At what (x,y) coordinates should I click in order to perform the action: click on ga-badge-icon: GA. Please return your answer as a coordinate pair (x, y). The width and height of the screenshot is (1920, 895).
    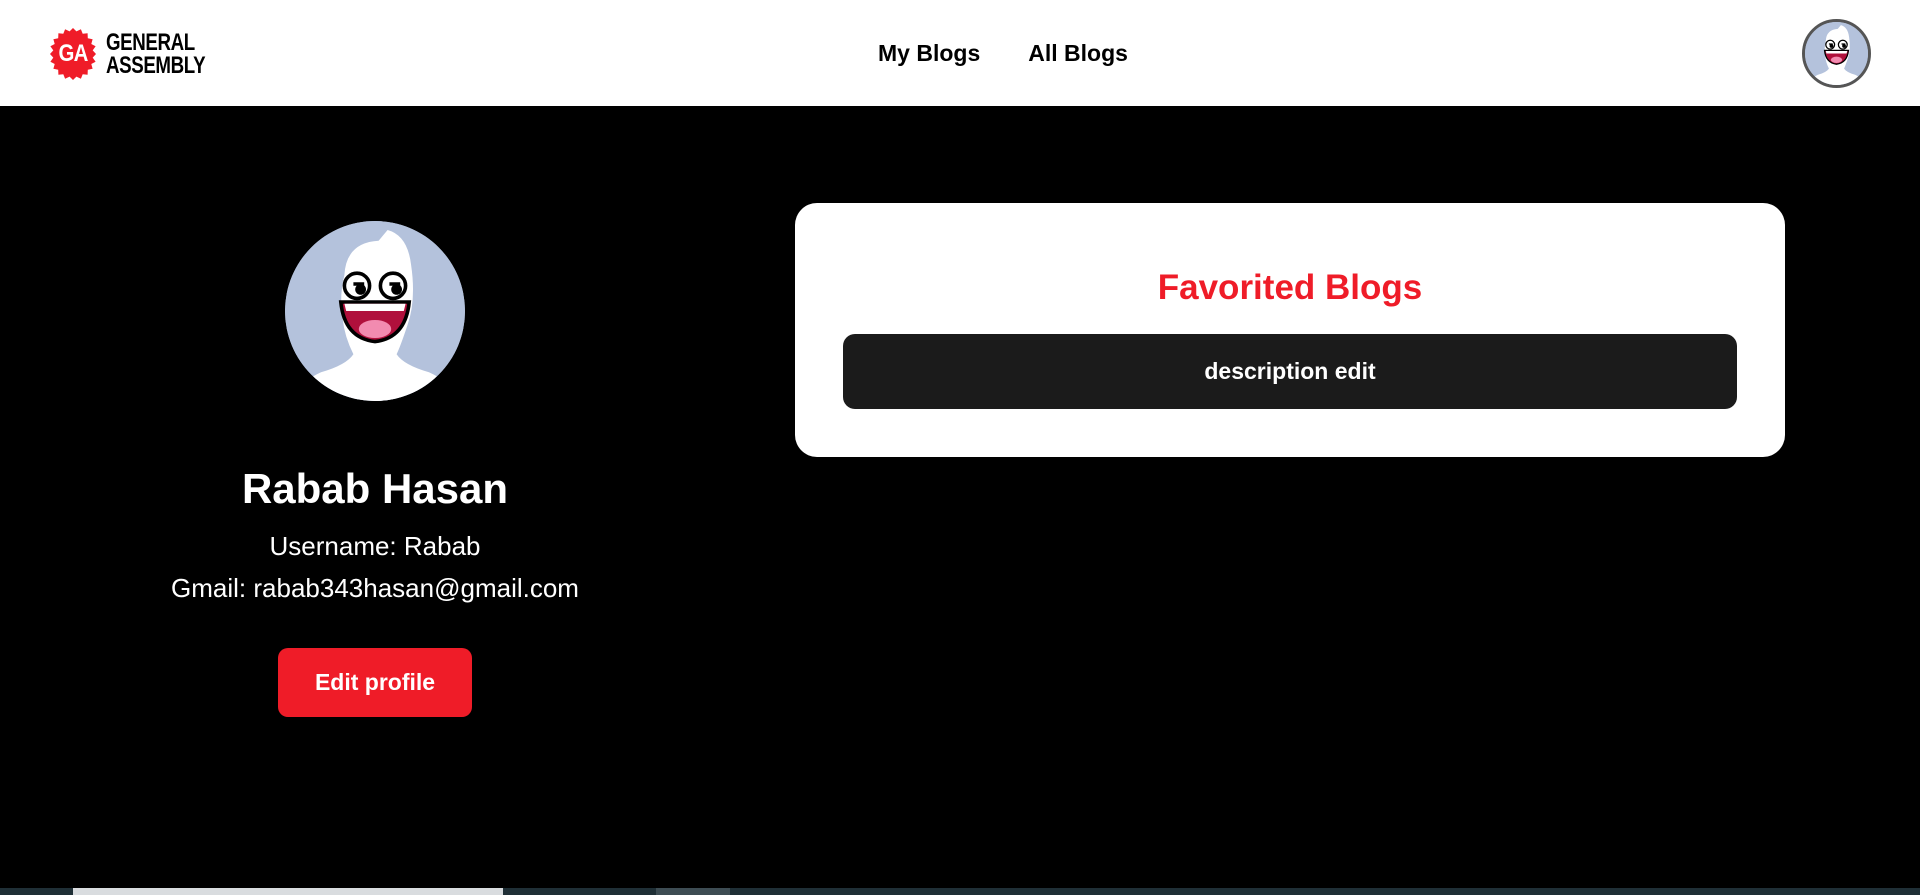
    Looking at the image, I should click on (73, 54).